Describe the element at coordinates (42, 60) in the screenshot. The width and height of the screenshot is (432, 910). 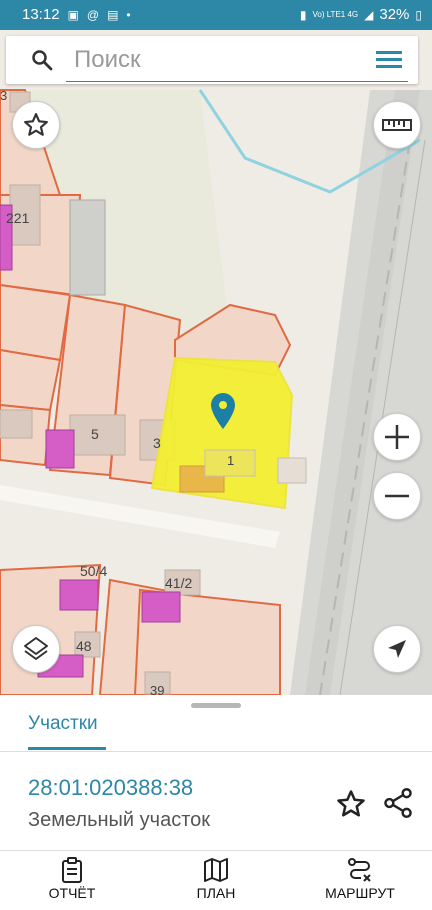
I see `search-icon` at that location.